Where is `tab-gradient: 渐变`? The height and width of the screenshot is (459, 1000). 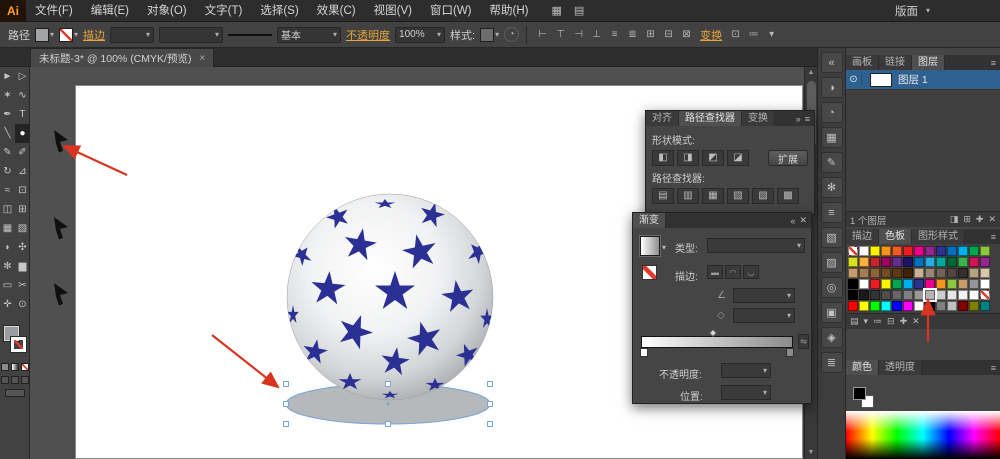 tab-gradient: 渐变 is located at coordinates (649, 220).